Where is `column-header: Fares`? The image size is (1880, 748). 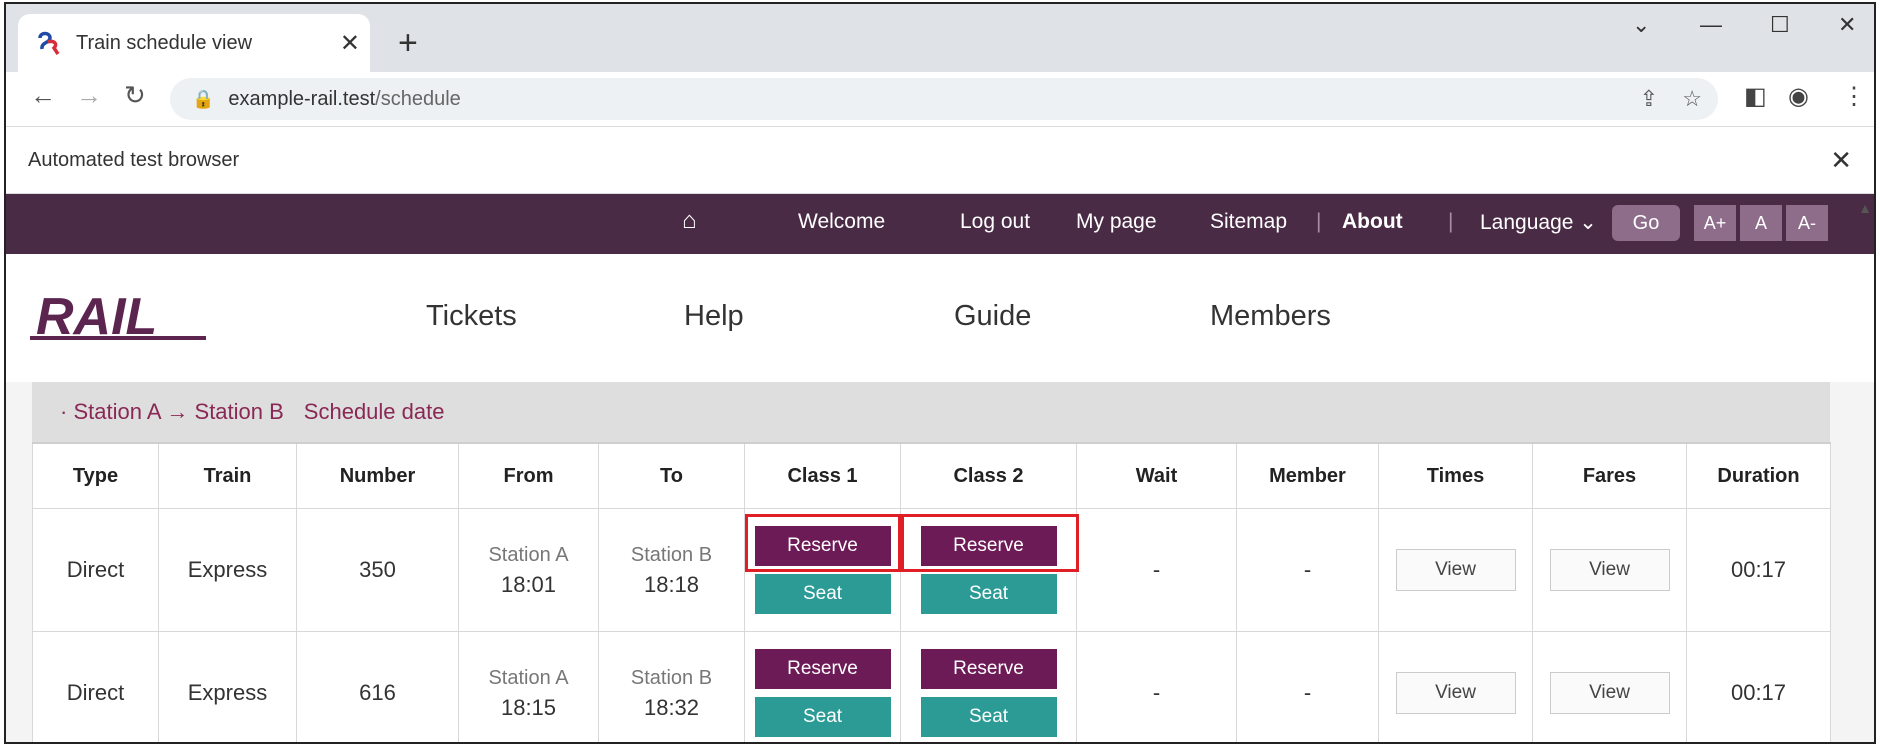 column-header: Fares is located at coordinates (1609, 475).